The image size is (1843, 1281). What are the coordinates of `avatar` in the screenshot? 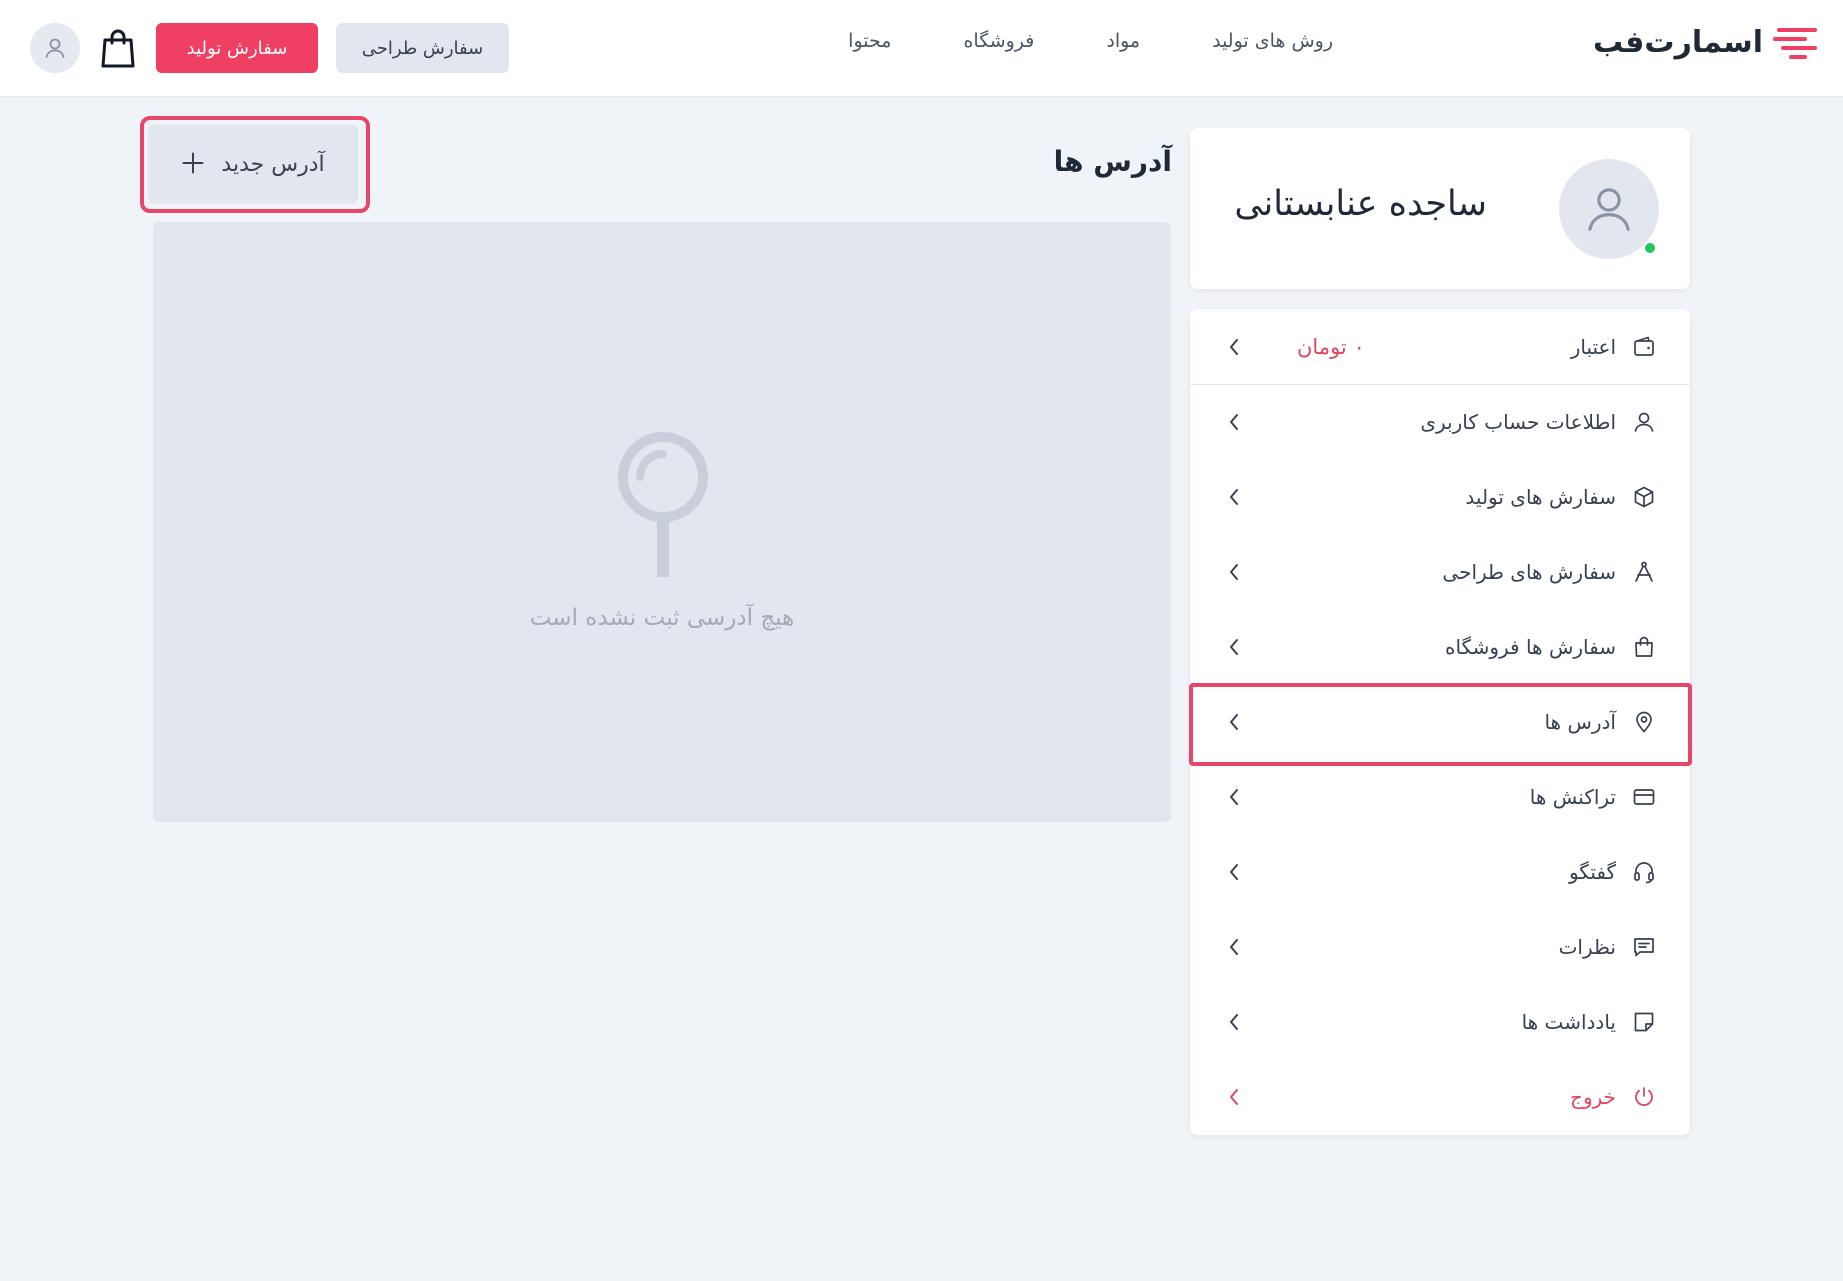 It's located at (1609, 209).